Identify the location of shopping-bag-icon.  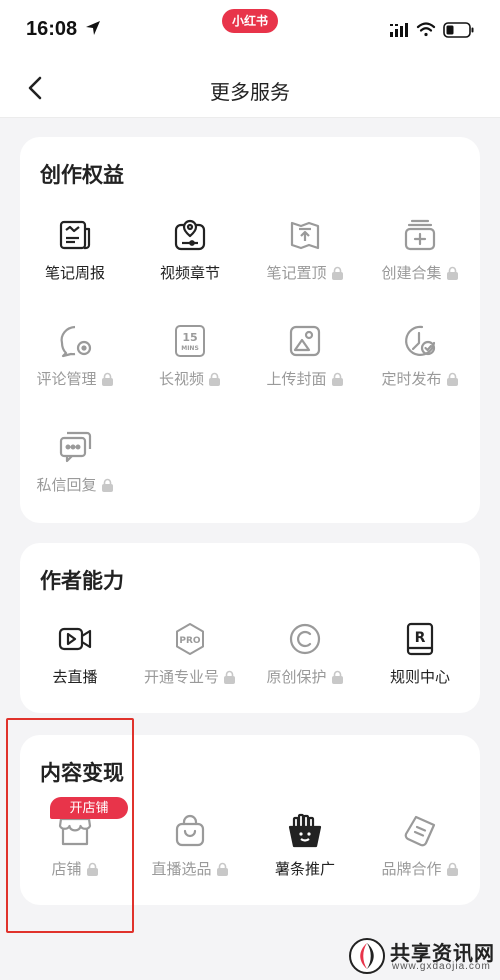
(190, 830).